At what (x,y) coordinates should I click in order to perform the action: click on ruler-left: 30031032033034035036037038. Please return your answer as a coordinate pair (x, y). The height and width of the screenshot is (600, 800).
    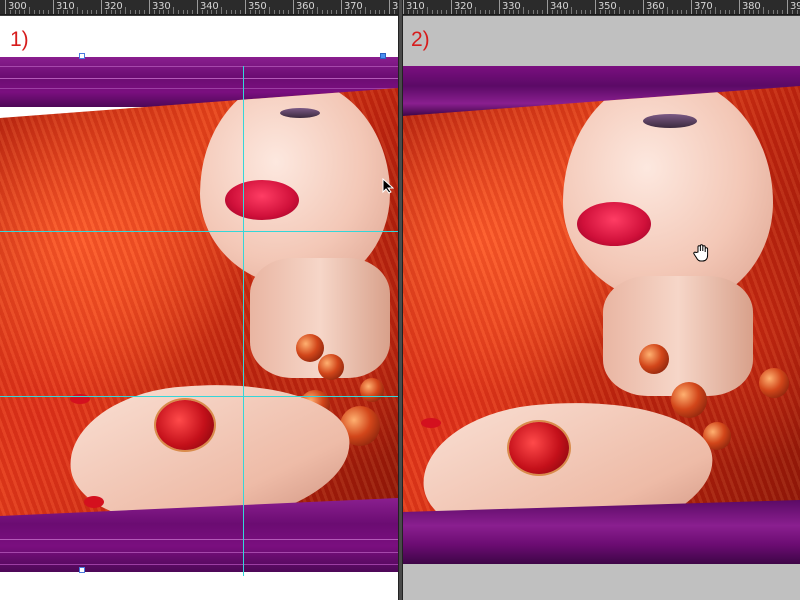
    Looking at the image, I should click on (199, 7).